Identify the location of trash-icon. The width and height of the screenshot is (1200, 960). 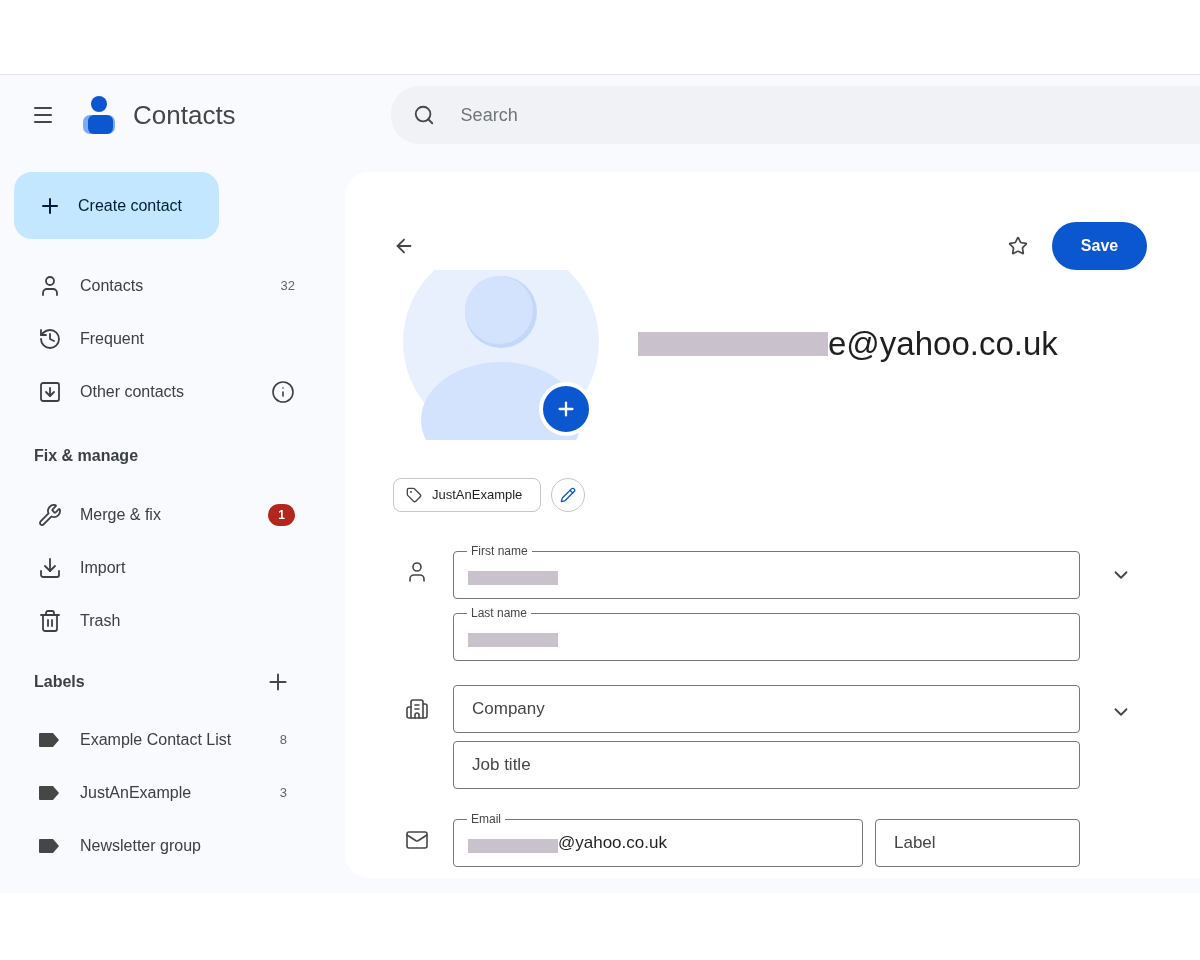
(50, 620).